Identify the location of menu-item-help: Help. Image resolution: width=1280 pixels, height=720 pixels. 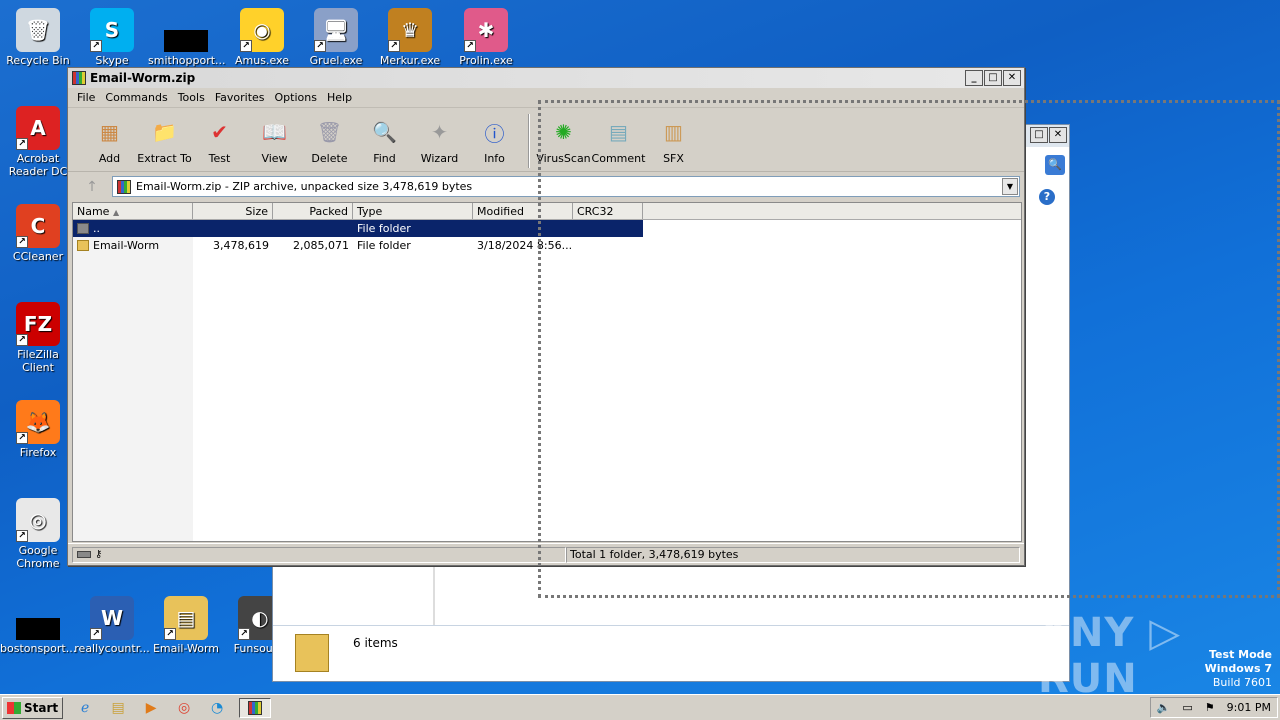
(339, 97).